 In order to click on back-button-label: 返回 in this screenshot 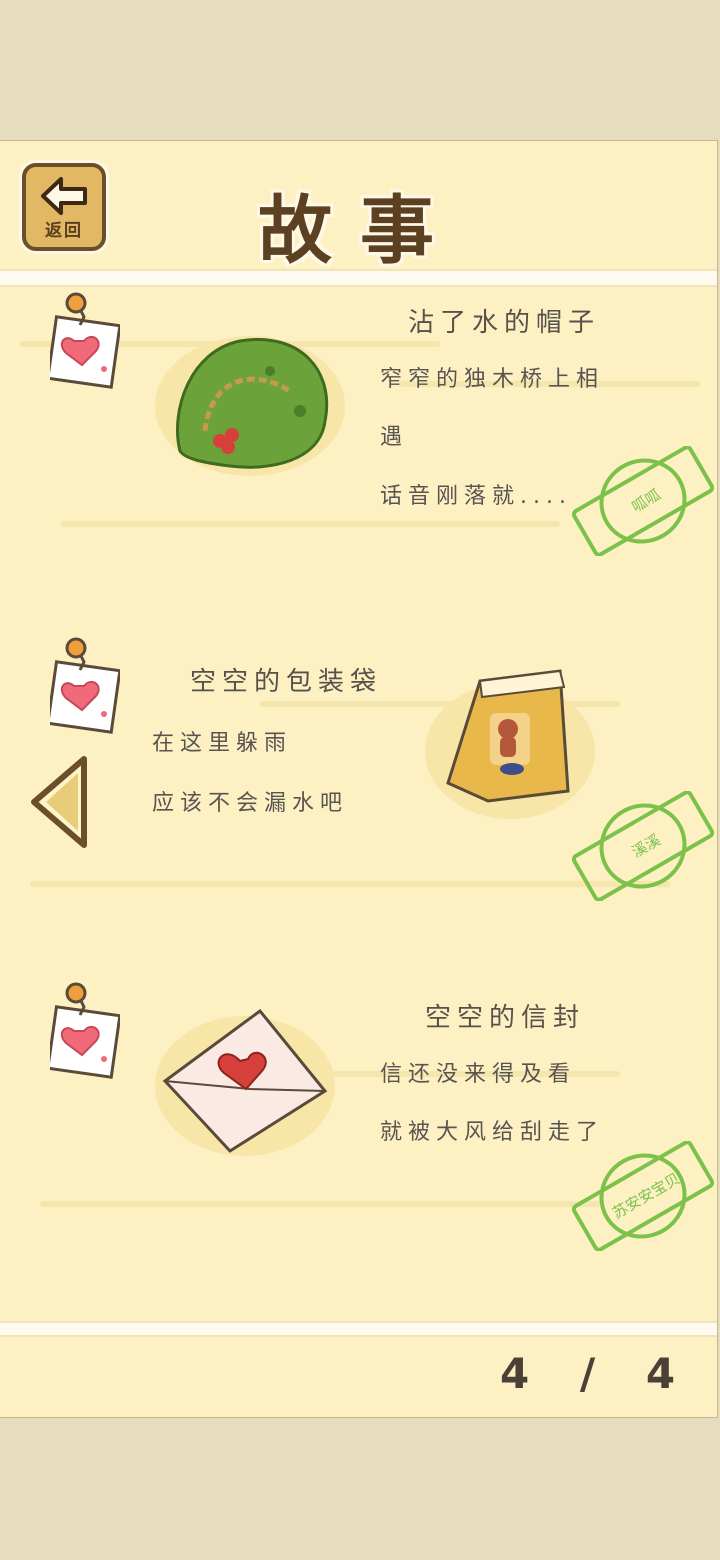, I will do `click(64, 231)`.